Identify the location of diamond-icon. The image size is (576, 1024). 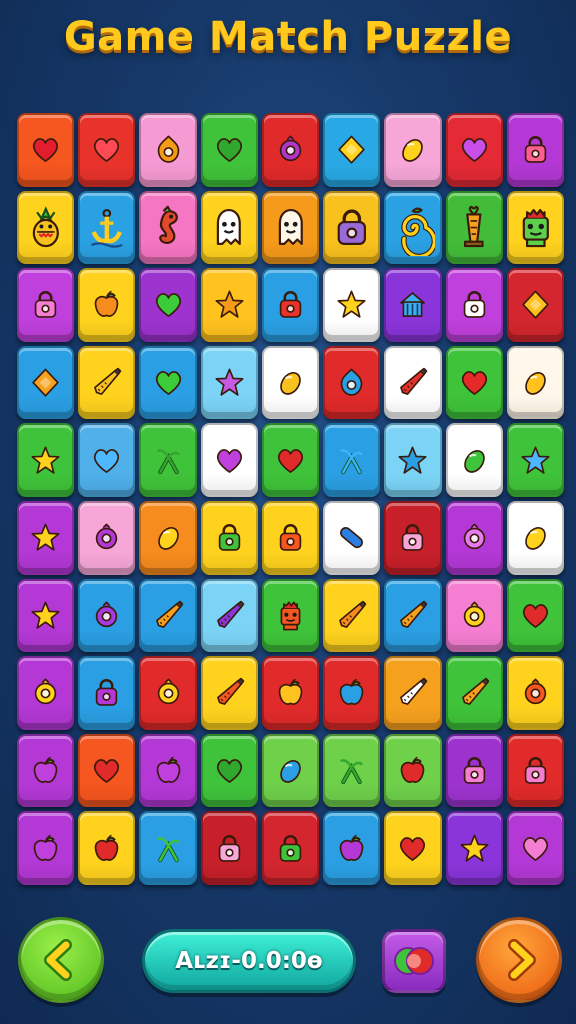
(45, 382).